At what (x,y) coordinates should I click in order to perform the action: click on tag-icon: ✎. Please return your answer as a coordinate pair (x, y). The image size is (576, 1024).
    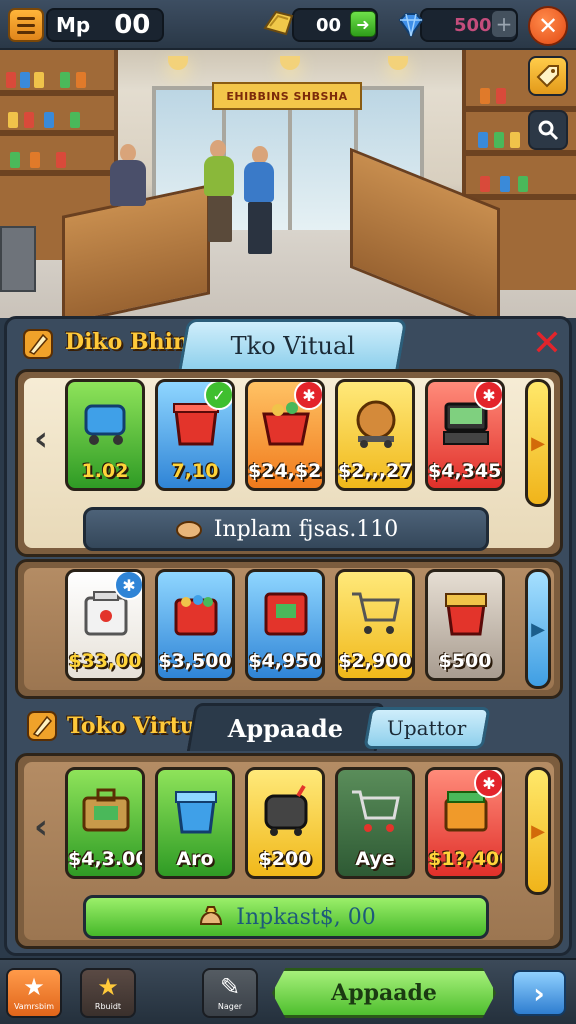
    Looking at the image, I should click on (230, 987).